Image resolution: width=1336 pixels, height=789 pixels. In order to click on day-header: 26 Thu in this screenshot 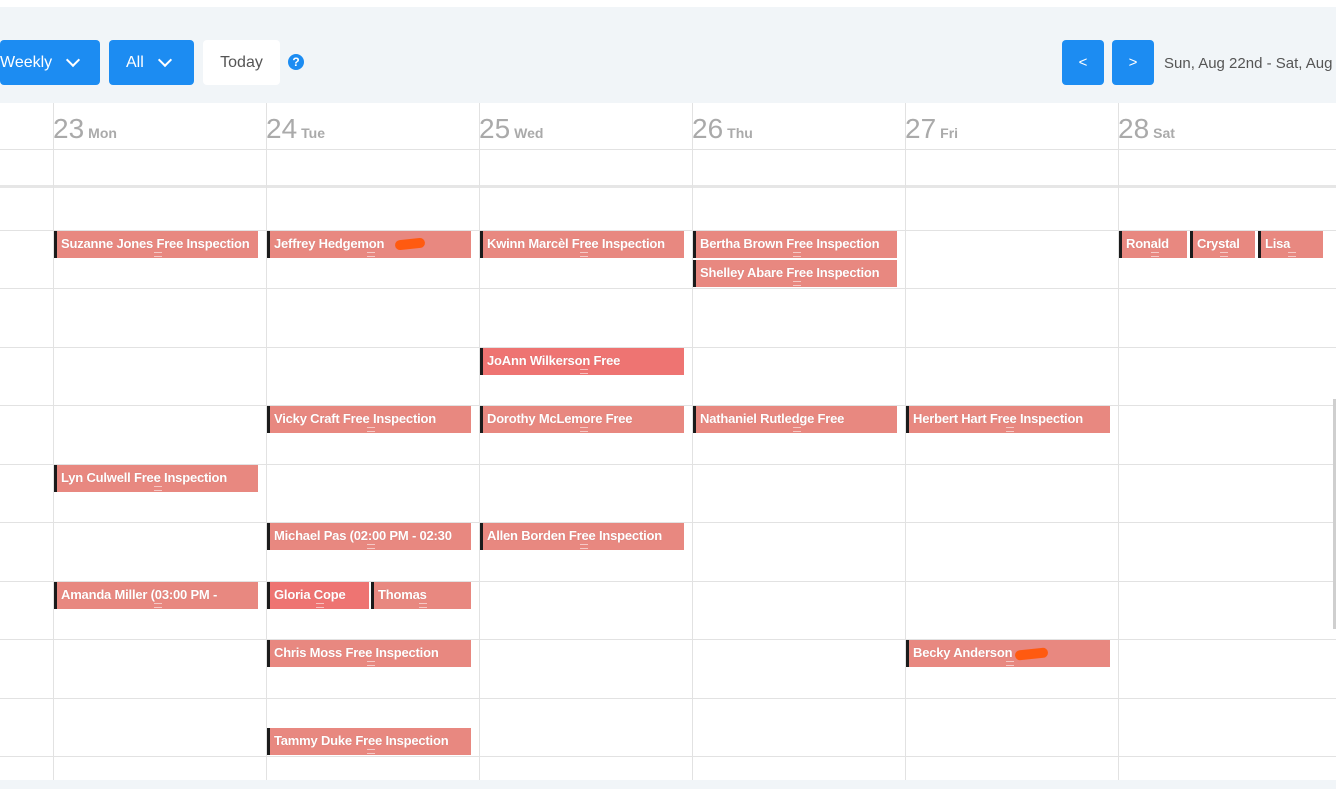, I will do `click(722, 128)`.